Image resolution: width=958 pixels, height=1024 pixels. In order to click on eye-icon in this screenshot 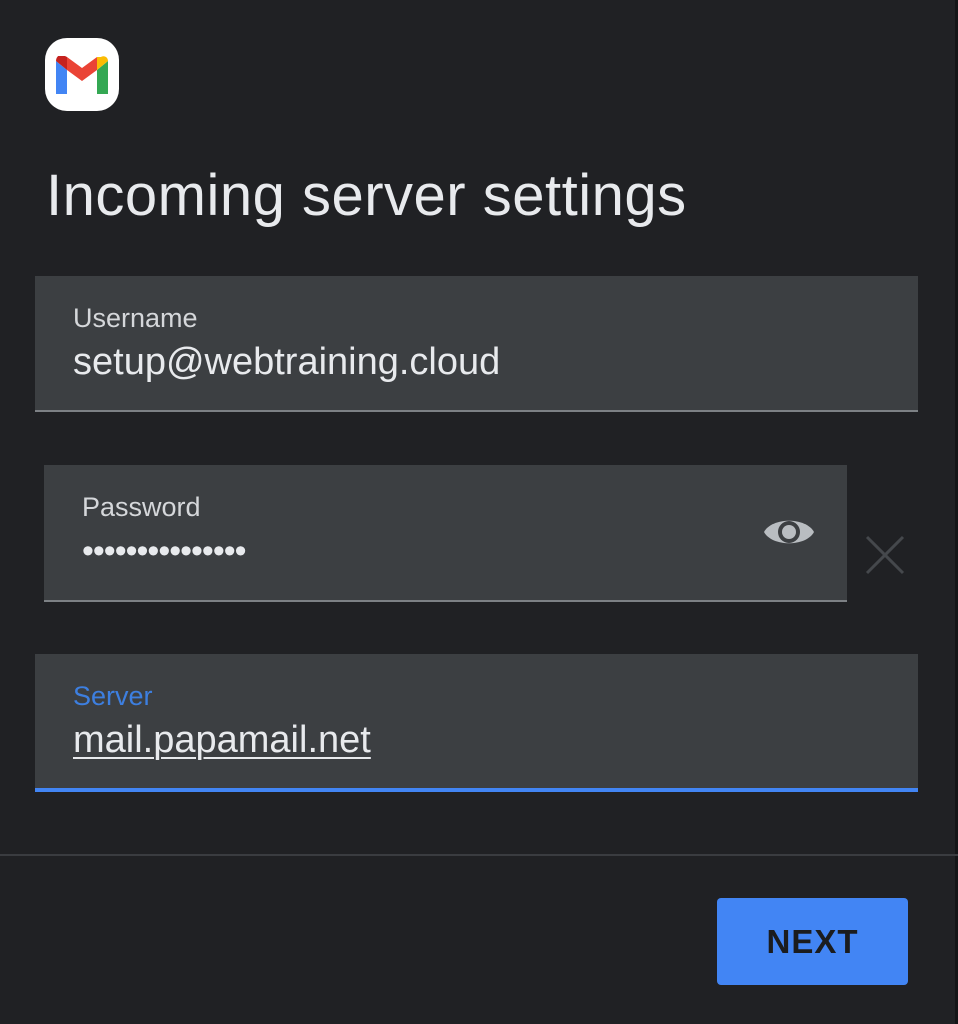, I will do `click(789, 532)`.